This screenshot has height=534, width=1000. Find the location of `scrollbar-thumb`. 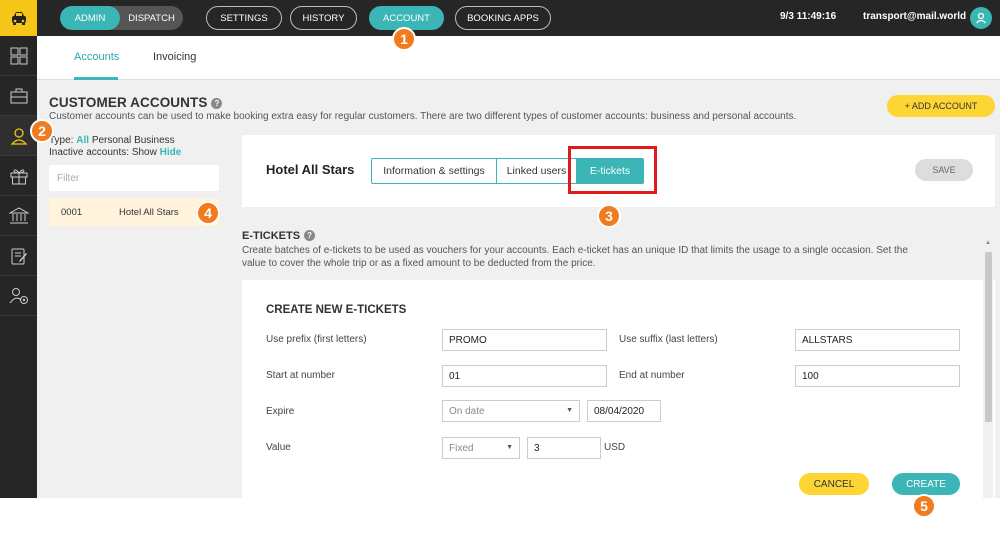

scrollbar-thumb is located at coordinates (988, 337).